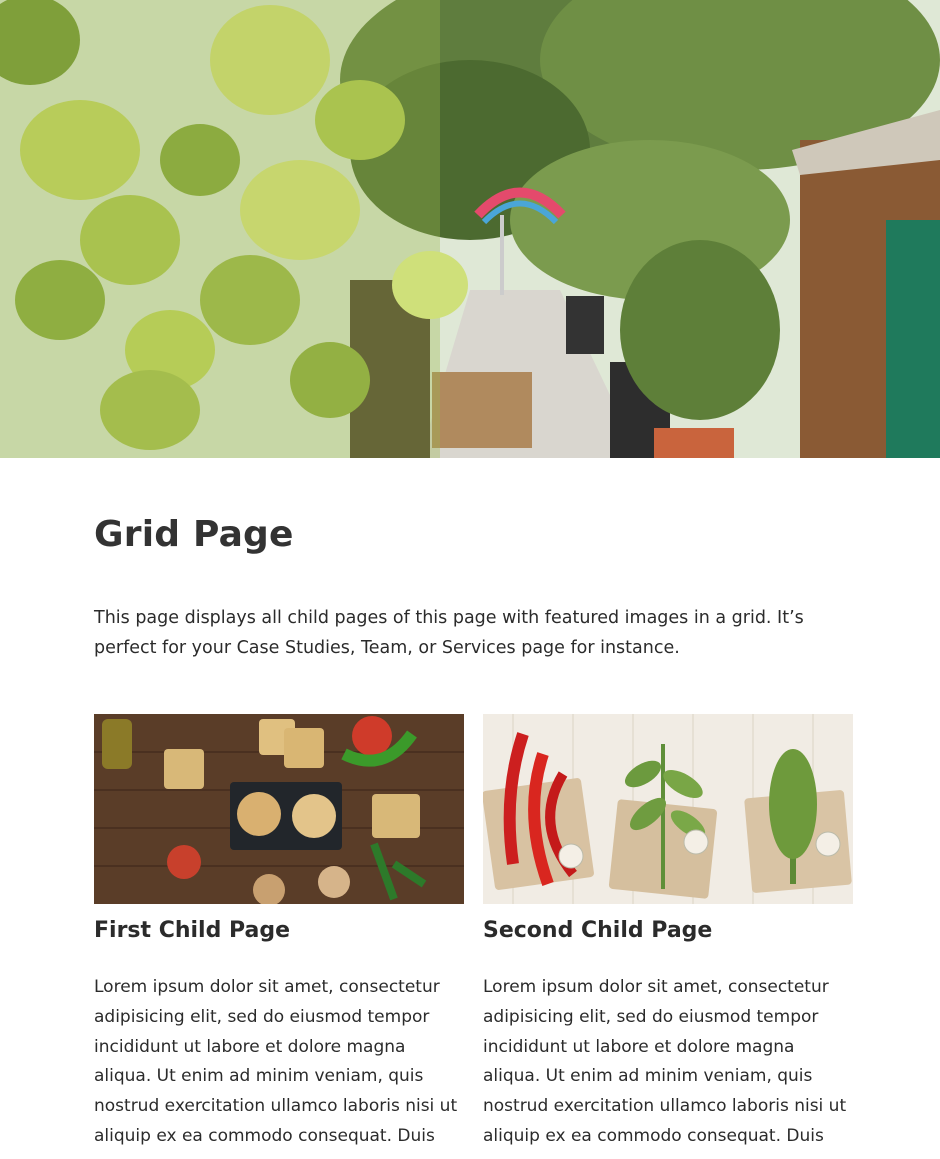  What do you see at coordinates (597, 930) in the screenshot?
I see `child-page-title: Second Child Page` at bounding box center [597, 930].